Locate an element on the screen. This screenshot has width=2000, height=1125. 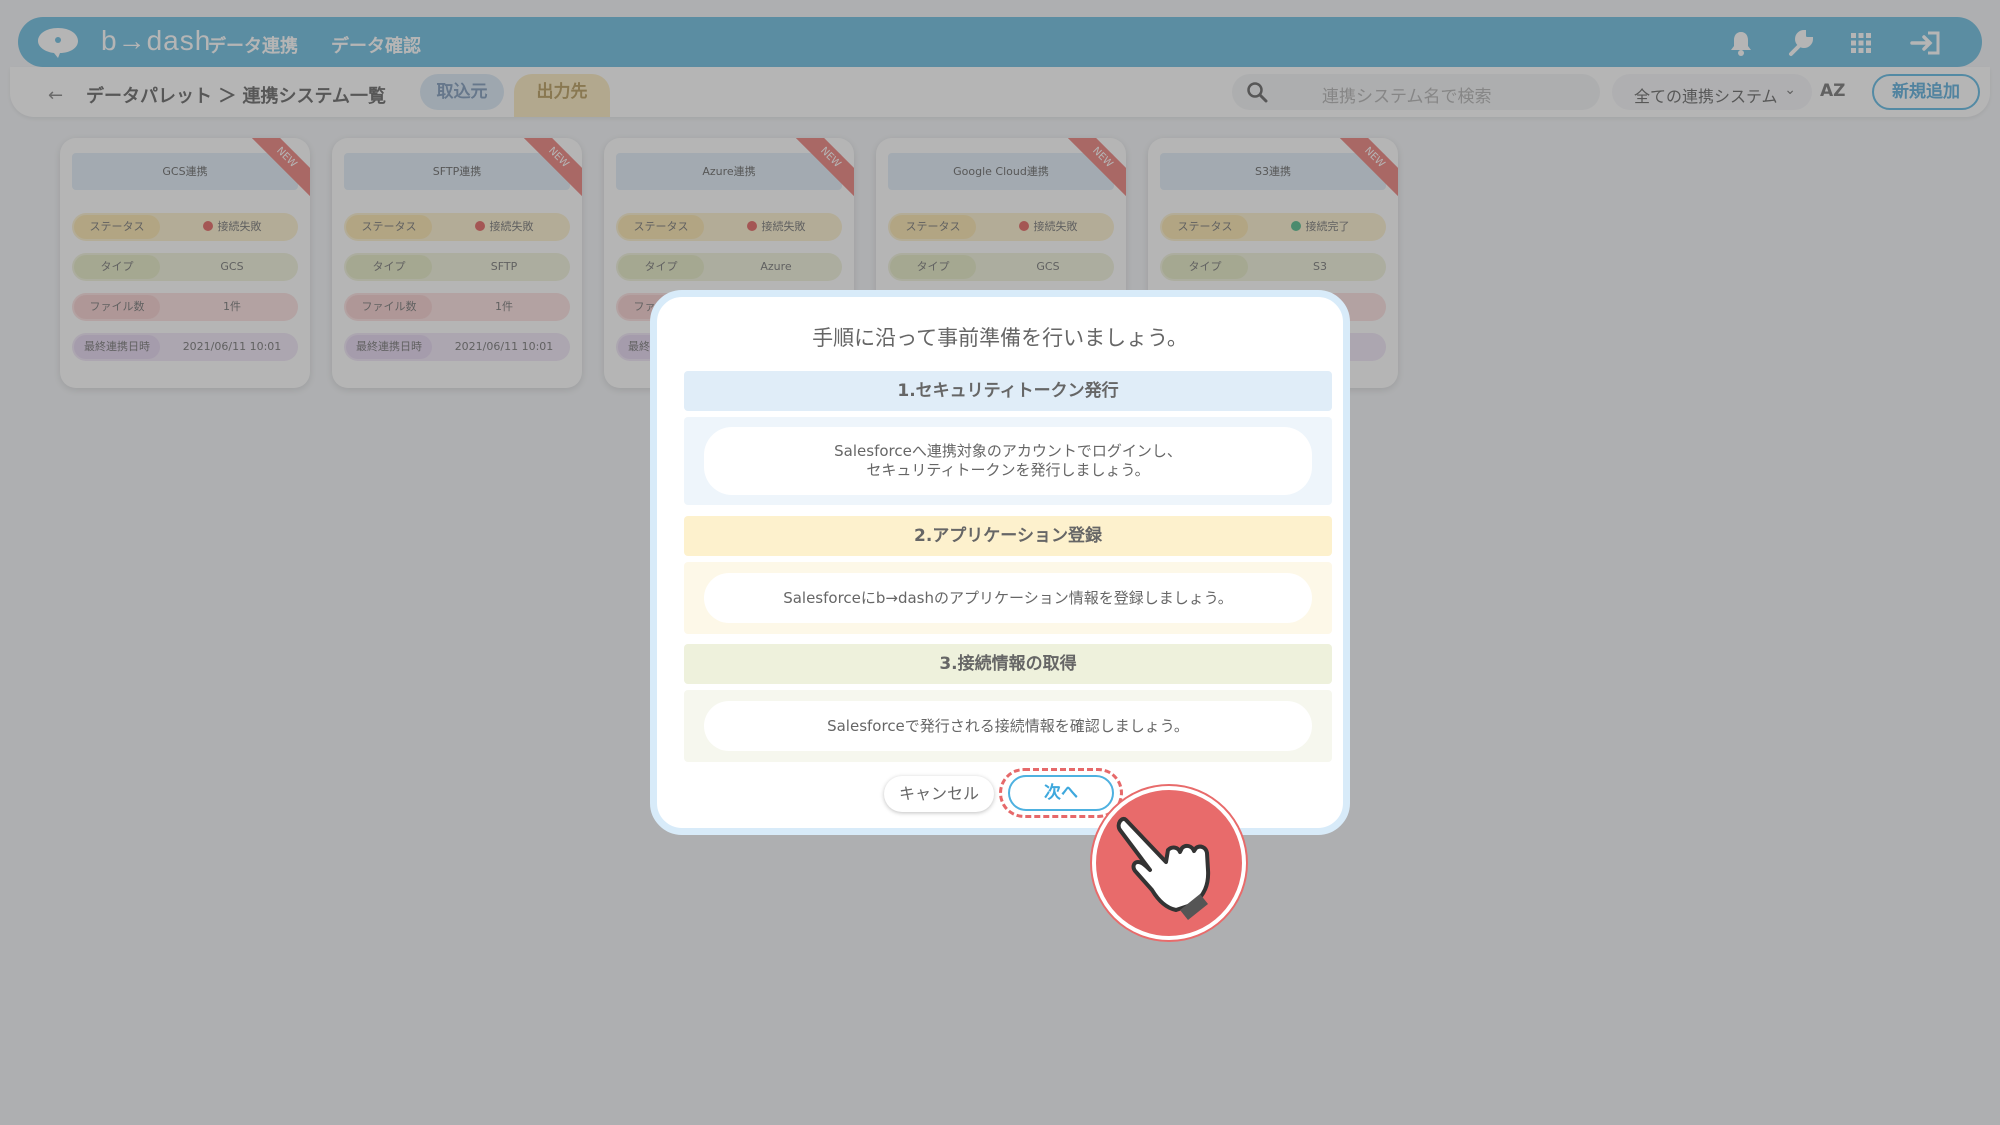
step-1-heading: 1.セキュリティトークン発行 is located at coordinates (1008, 391).